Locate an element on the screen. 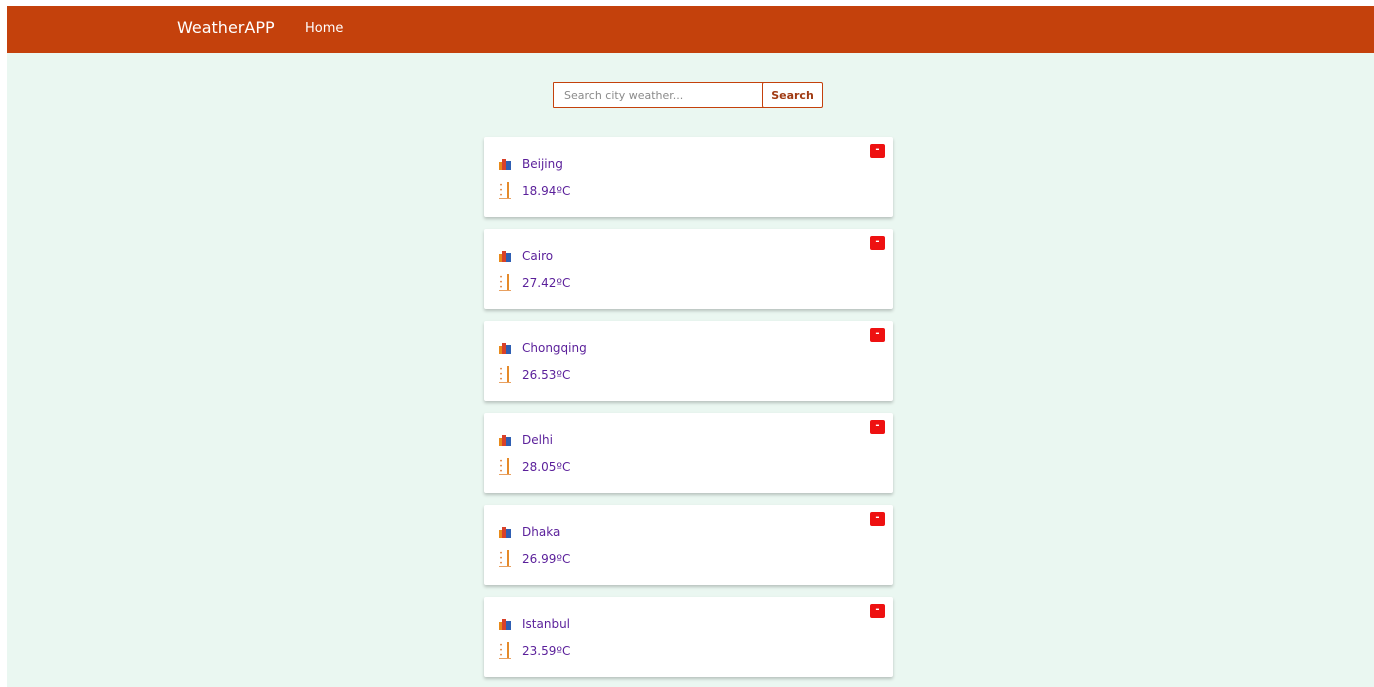  city-row: Istanbul is located at coordinates (534, 624).